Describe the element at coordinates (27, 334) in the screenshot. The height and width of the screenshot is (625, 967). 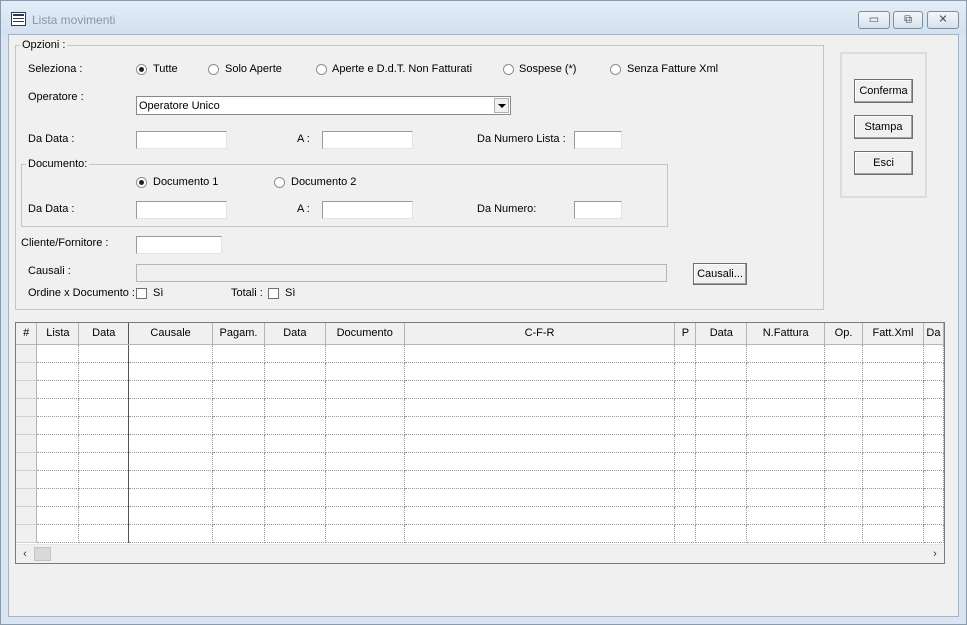
I see `grid-column-header: #` at that location.